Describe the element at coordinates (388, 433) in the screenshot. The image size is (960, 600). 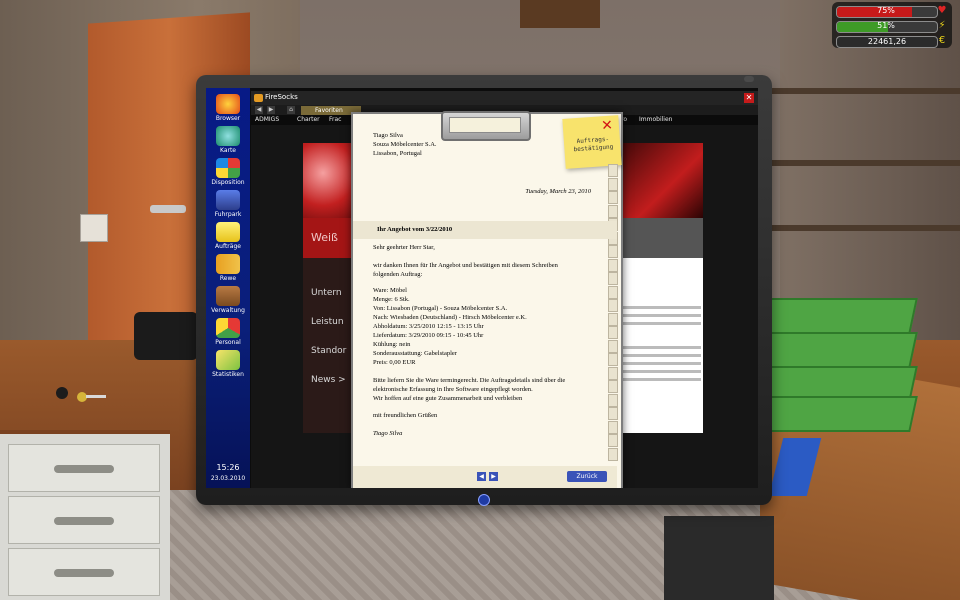
I see `signature: Tiago Silva` at that location.